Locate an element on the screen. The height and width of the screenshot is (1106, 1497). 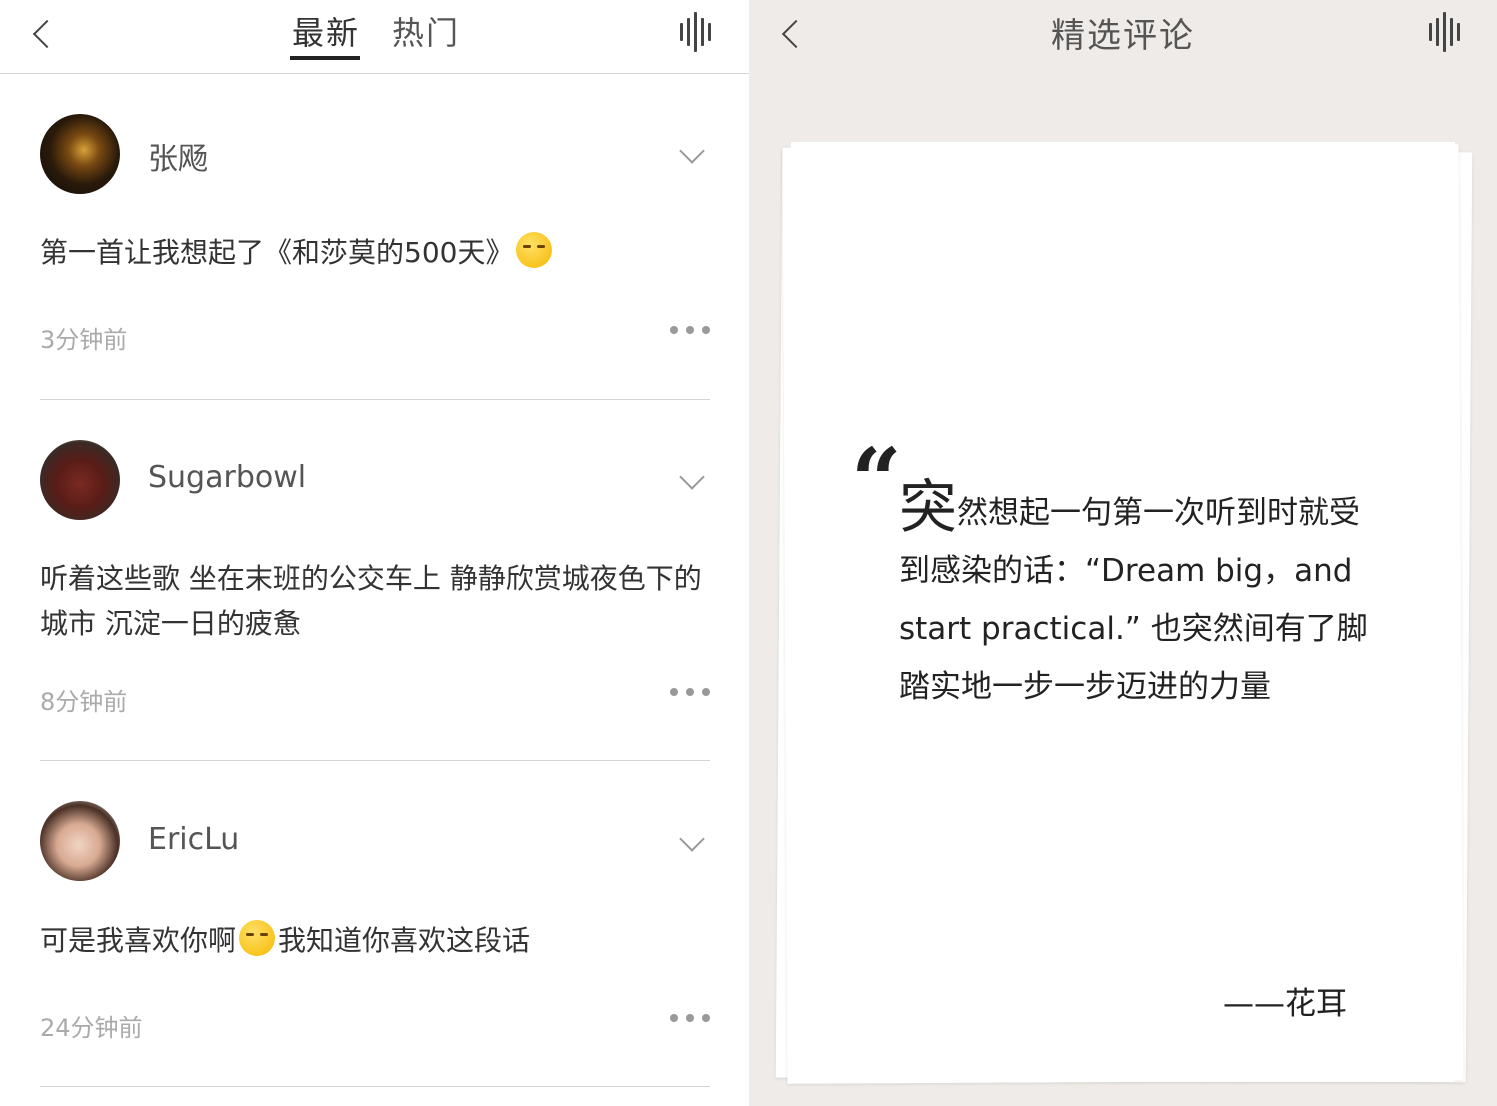
comment-text: 可是我喜欢你啊 我知道你喜欢这段话 is located at coordinates (375, 940).